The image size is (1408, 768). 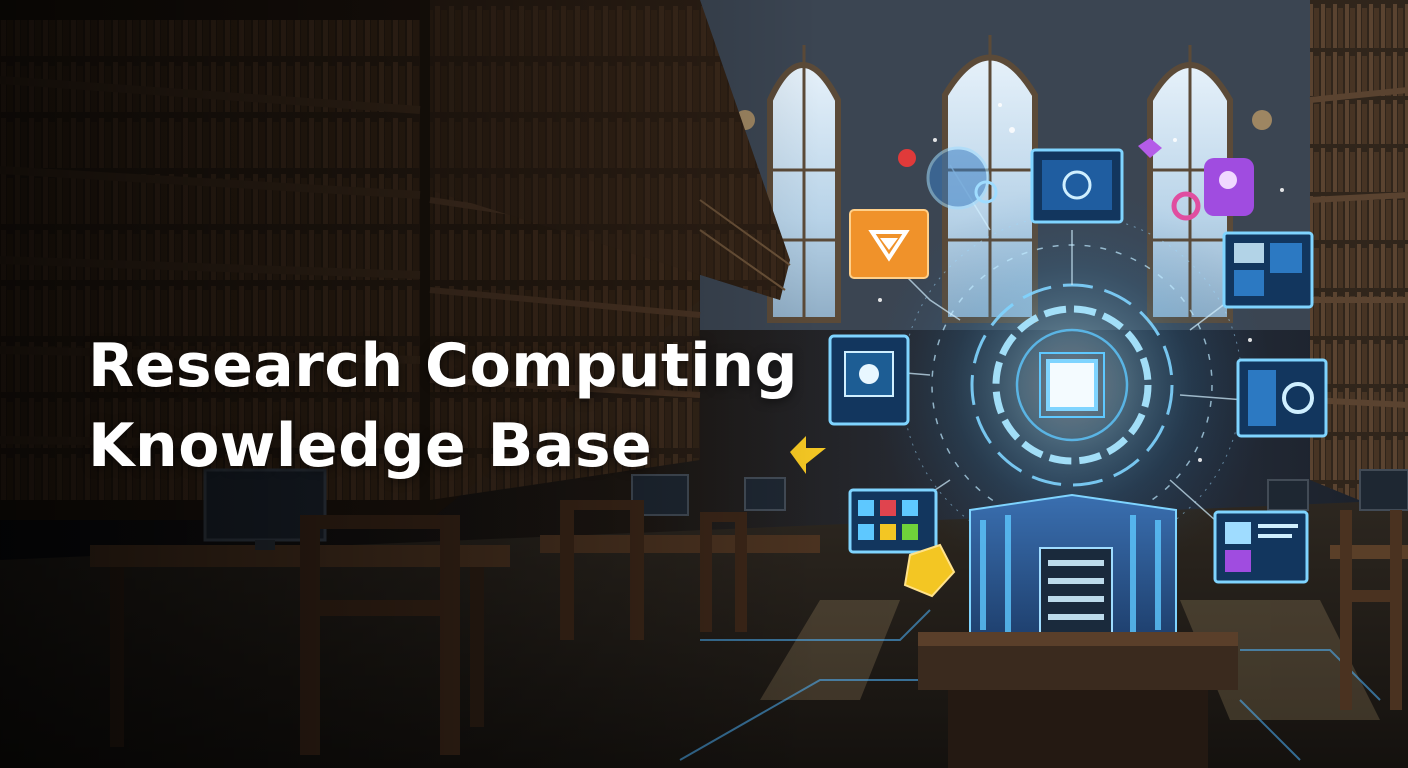 What do you see at coordinates (370, 446) in the screenshot?
I see `title-line-2: Knowledge Base` at bounding box center [370, 446].